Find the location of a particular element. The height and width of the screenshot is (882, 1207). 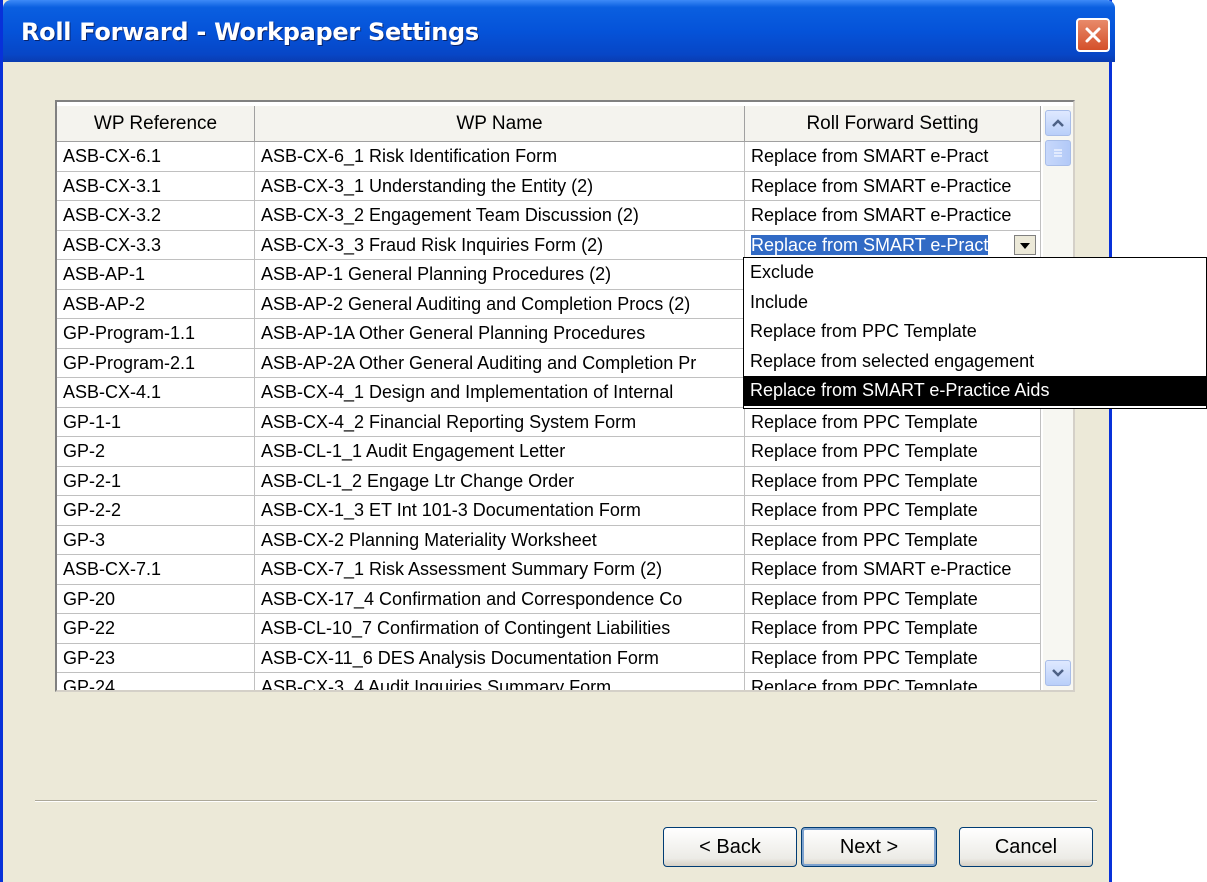

next-button: Next > is located at coordinates (869, 847).